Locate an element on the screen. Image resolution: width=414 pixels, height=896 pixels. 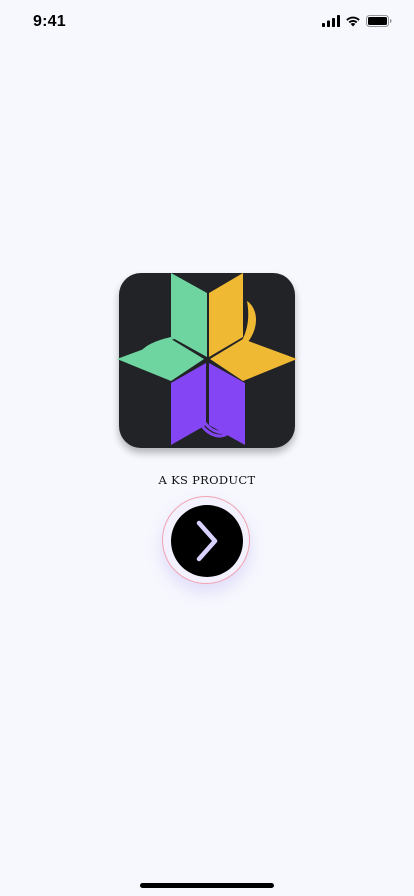
status-icons is located at coordinates (357, 21).